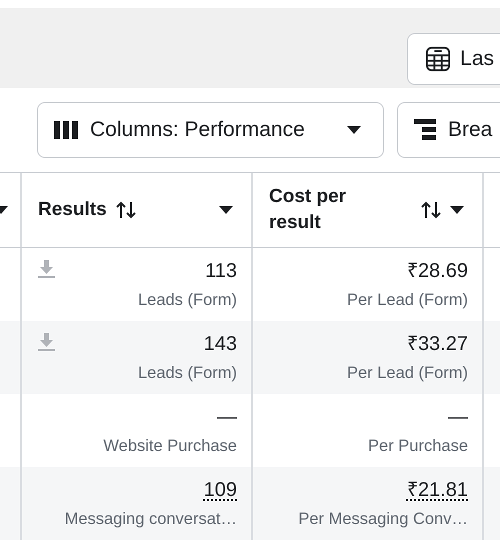 This screenshot has height=540, width=500. I want to click on cost-value: ₹21.81, so click(437, 490).